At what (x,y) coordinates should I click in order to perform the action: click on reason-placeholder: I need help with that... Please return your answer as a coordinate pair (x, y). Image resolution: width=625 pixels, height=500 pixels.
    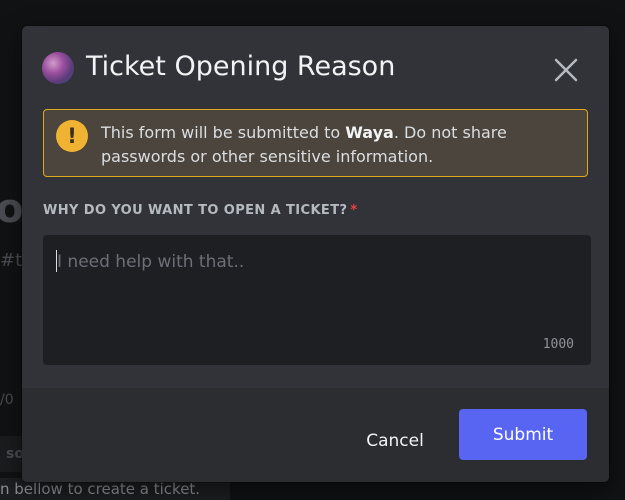
    Looking at the image, I should click on (151, 262).